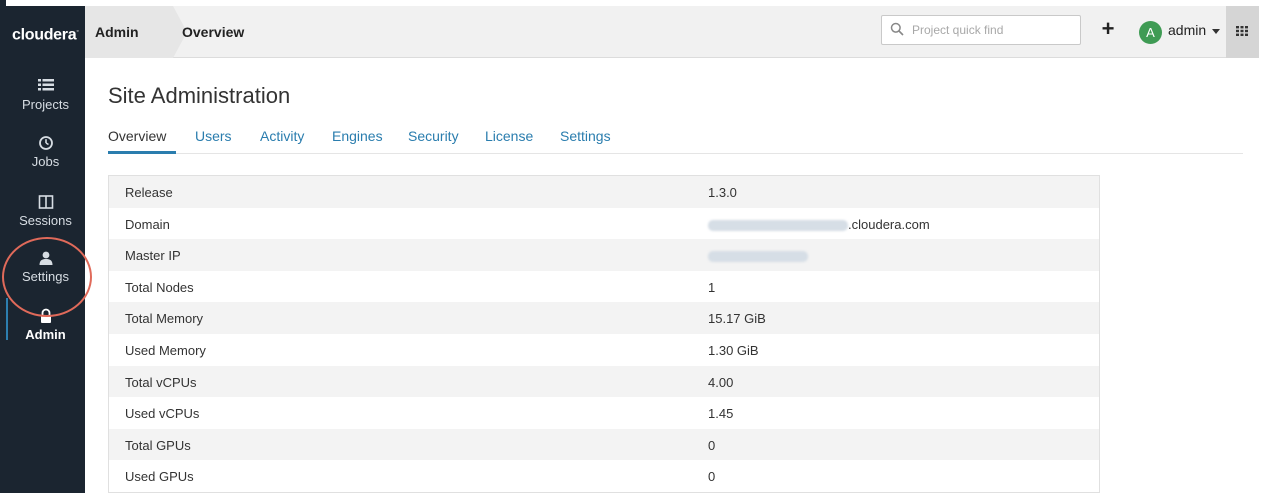 The image size is (1265, 493). I want to click on list-icon, so click(45, 85).